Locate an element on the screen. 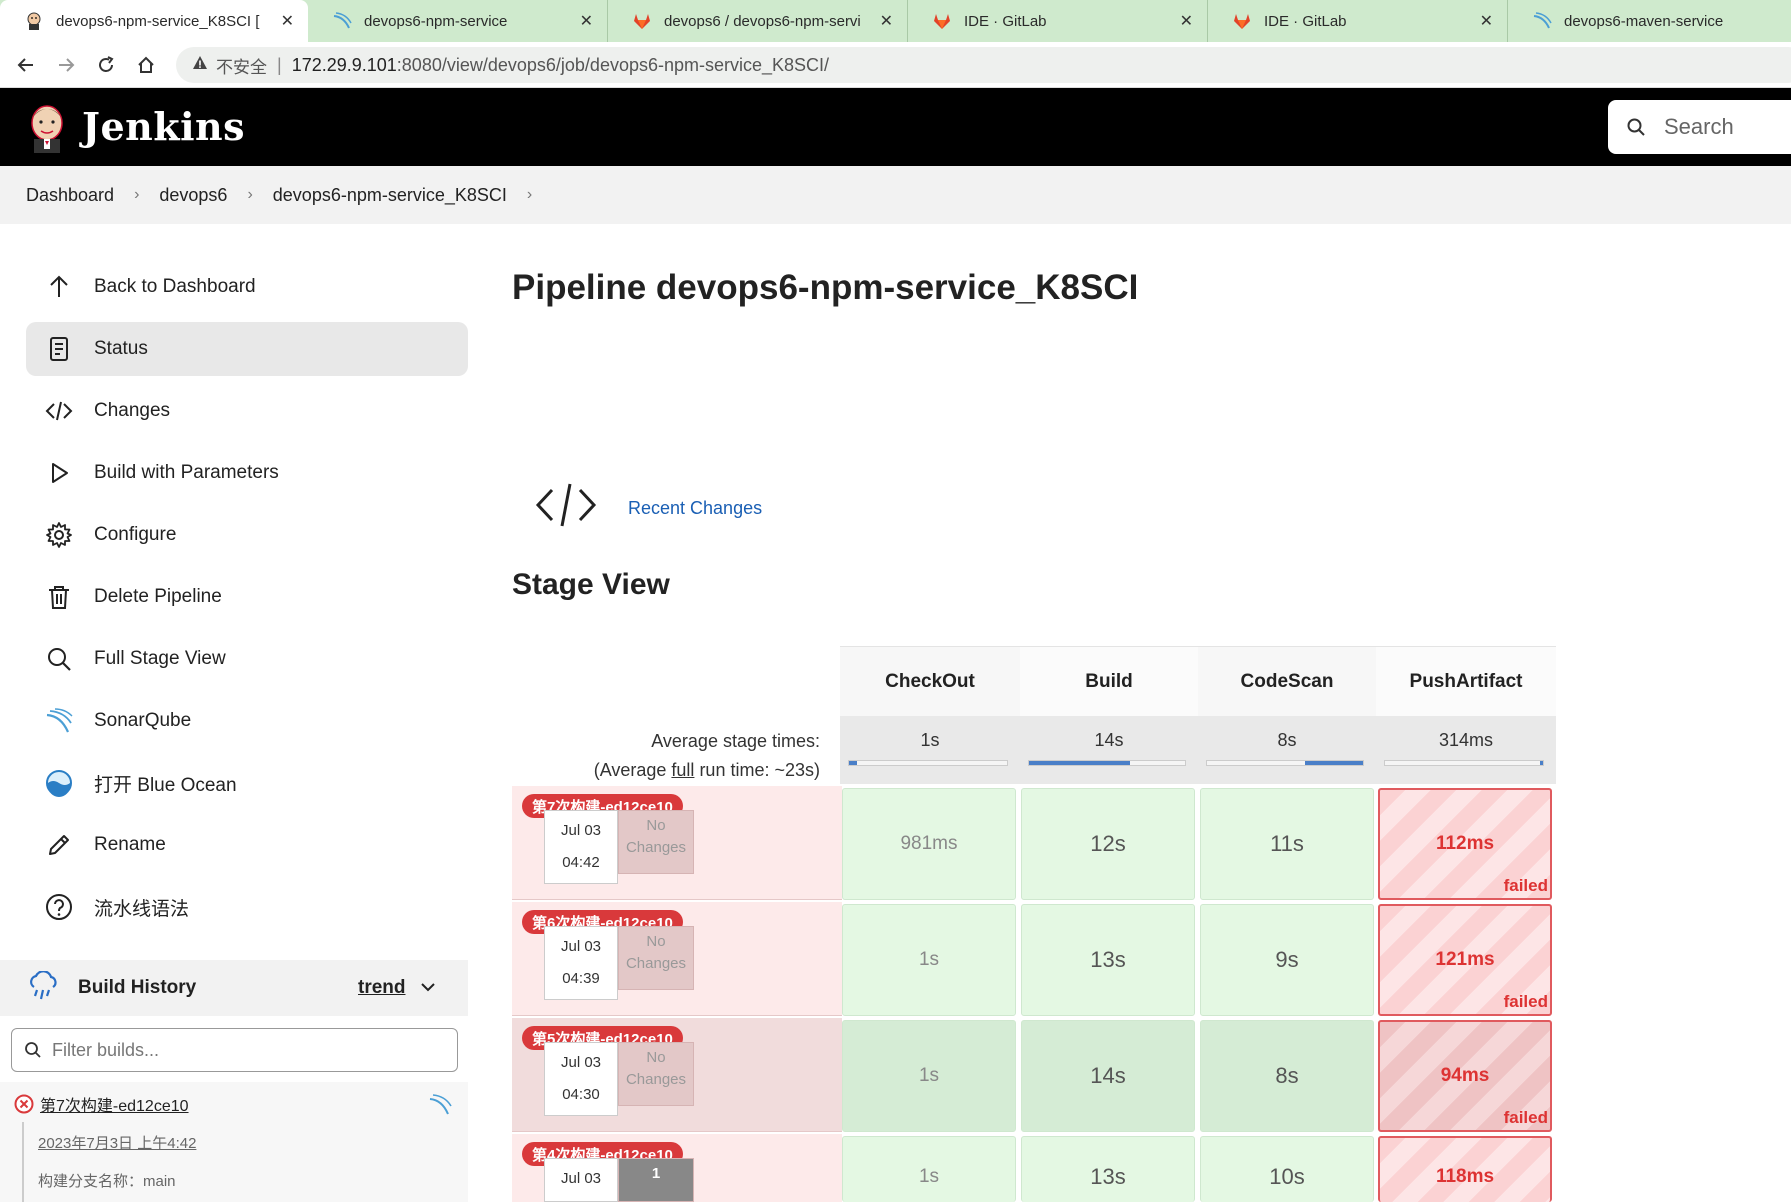  avg-time-checkout: 1s is located at coordinates (930, 750).